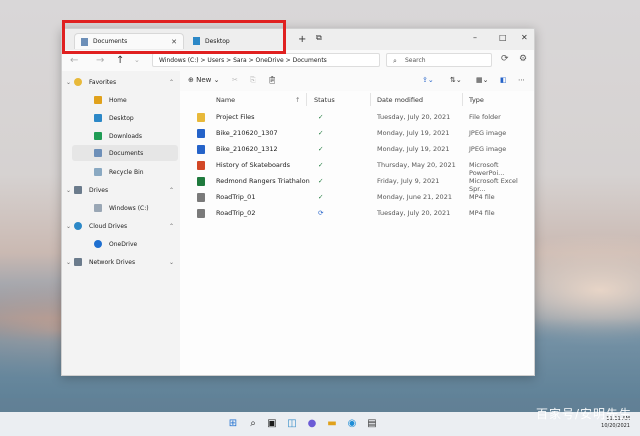  What do you see at coordinates (415, 60) in the screenshot?
I see `search-placeholder: Search` at bounding box center [415, 60].